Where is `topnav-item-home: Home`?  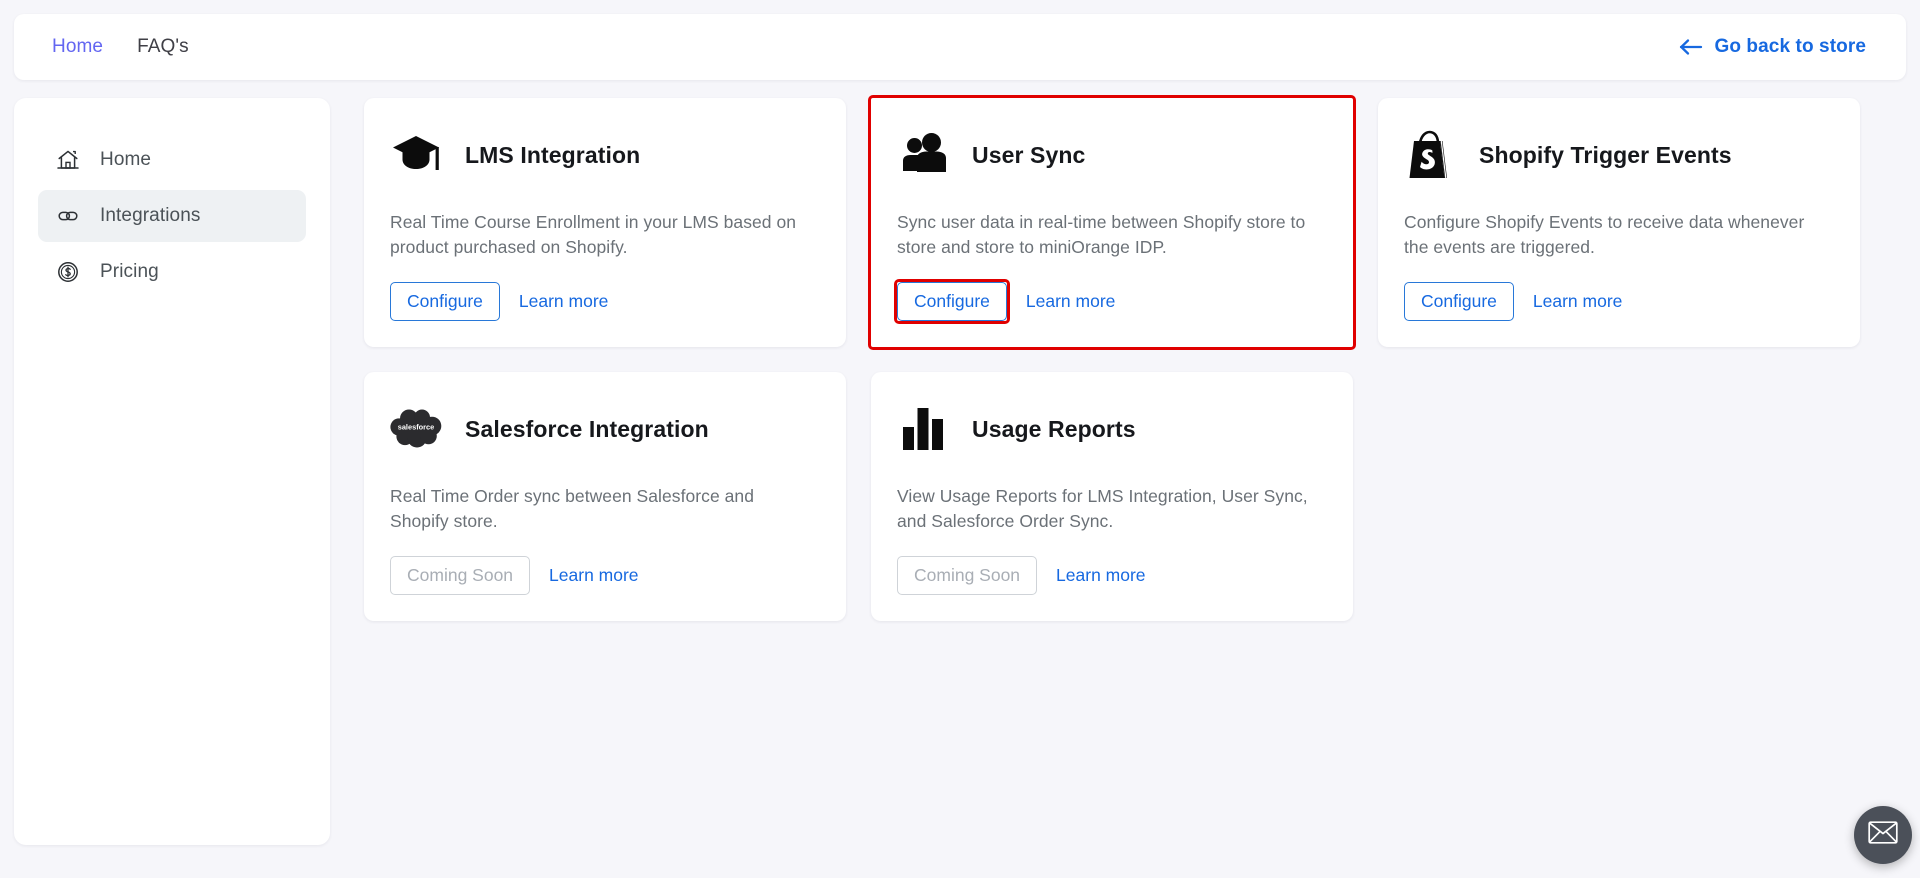
topnav-item-home: Home is located at coordinates (77, 47).